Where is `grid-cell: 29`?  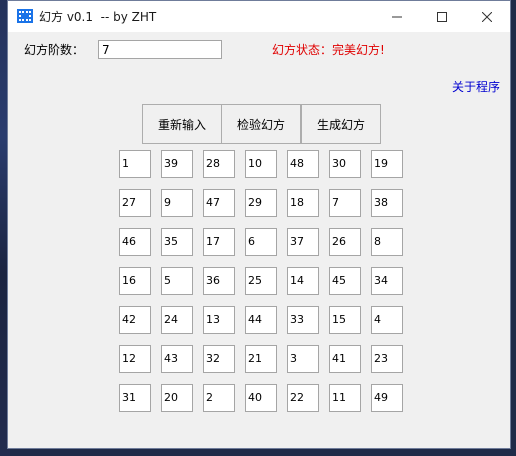 grid-cell: 29 is located at coordinates (261, 203).